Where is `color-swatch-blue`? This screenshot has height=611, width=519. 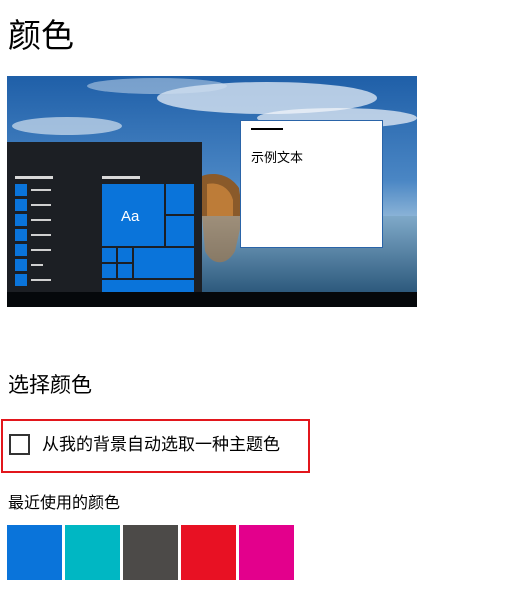
color-swatch-blue is located at coordinates (34, 552).